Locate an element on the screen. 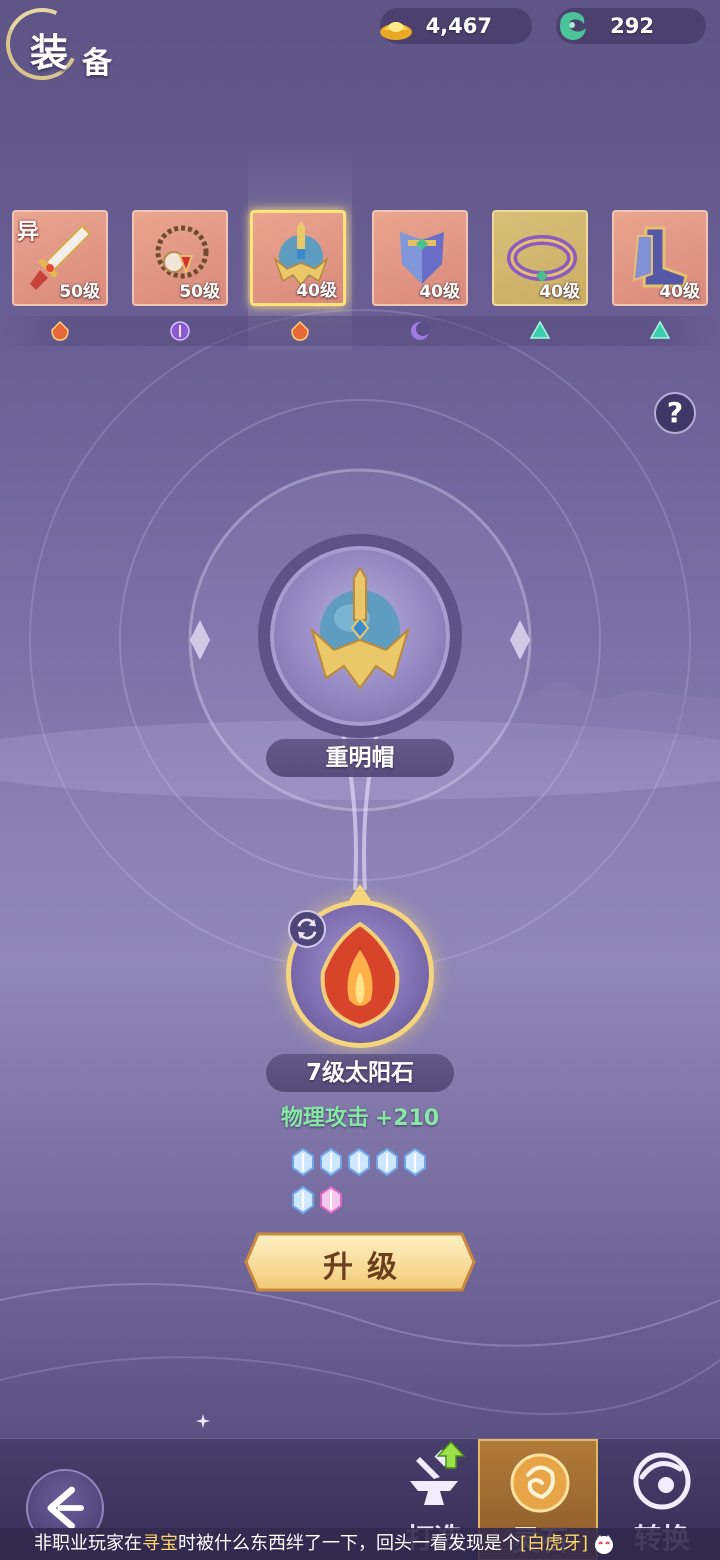 The image size is (720, 1560). ticker-highlight-1: 寻宝 is located at coordinates (160, 1543).